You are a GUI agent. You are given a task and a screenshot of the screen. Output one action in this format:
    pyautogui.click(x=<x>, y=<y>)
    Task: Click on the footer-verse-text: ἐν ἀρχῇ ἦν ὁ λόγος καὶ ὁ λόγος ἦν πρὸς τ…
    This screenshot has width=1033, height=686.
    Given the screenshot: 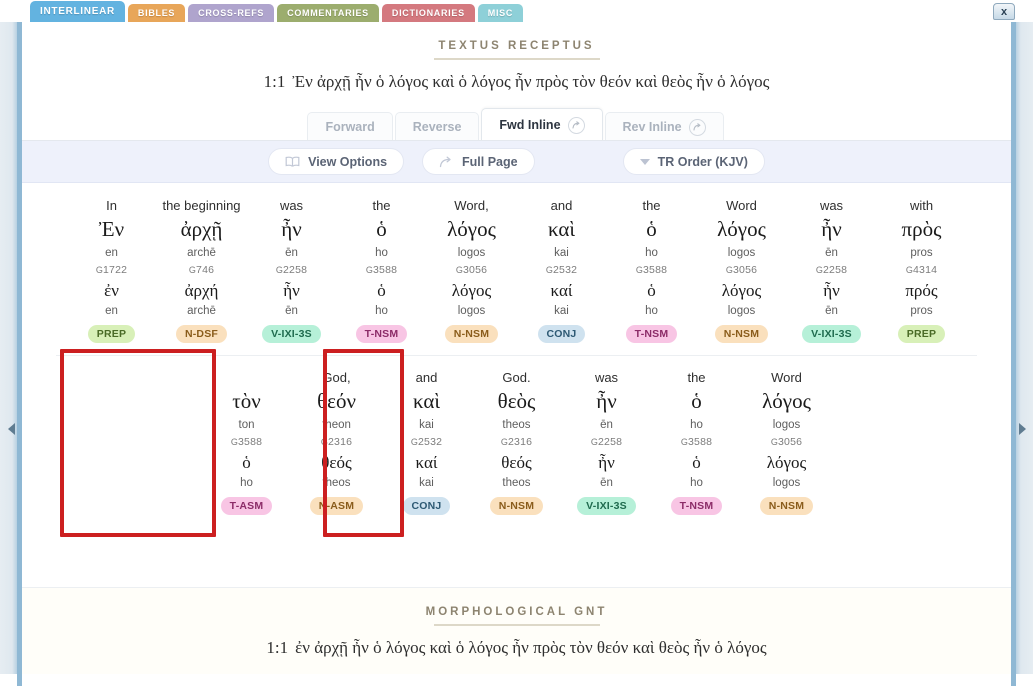 What is the action you would take?
    pyautogui.click(x=531, y=647)
    